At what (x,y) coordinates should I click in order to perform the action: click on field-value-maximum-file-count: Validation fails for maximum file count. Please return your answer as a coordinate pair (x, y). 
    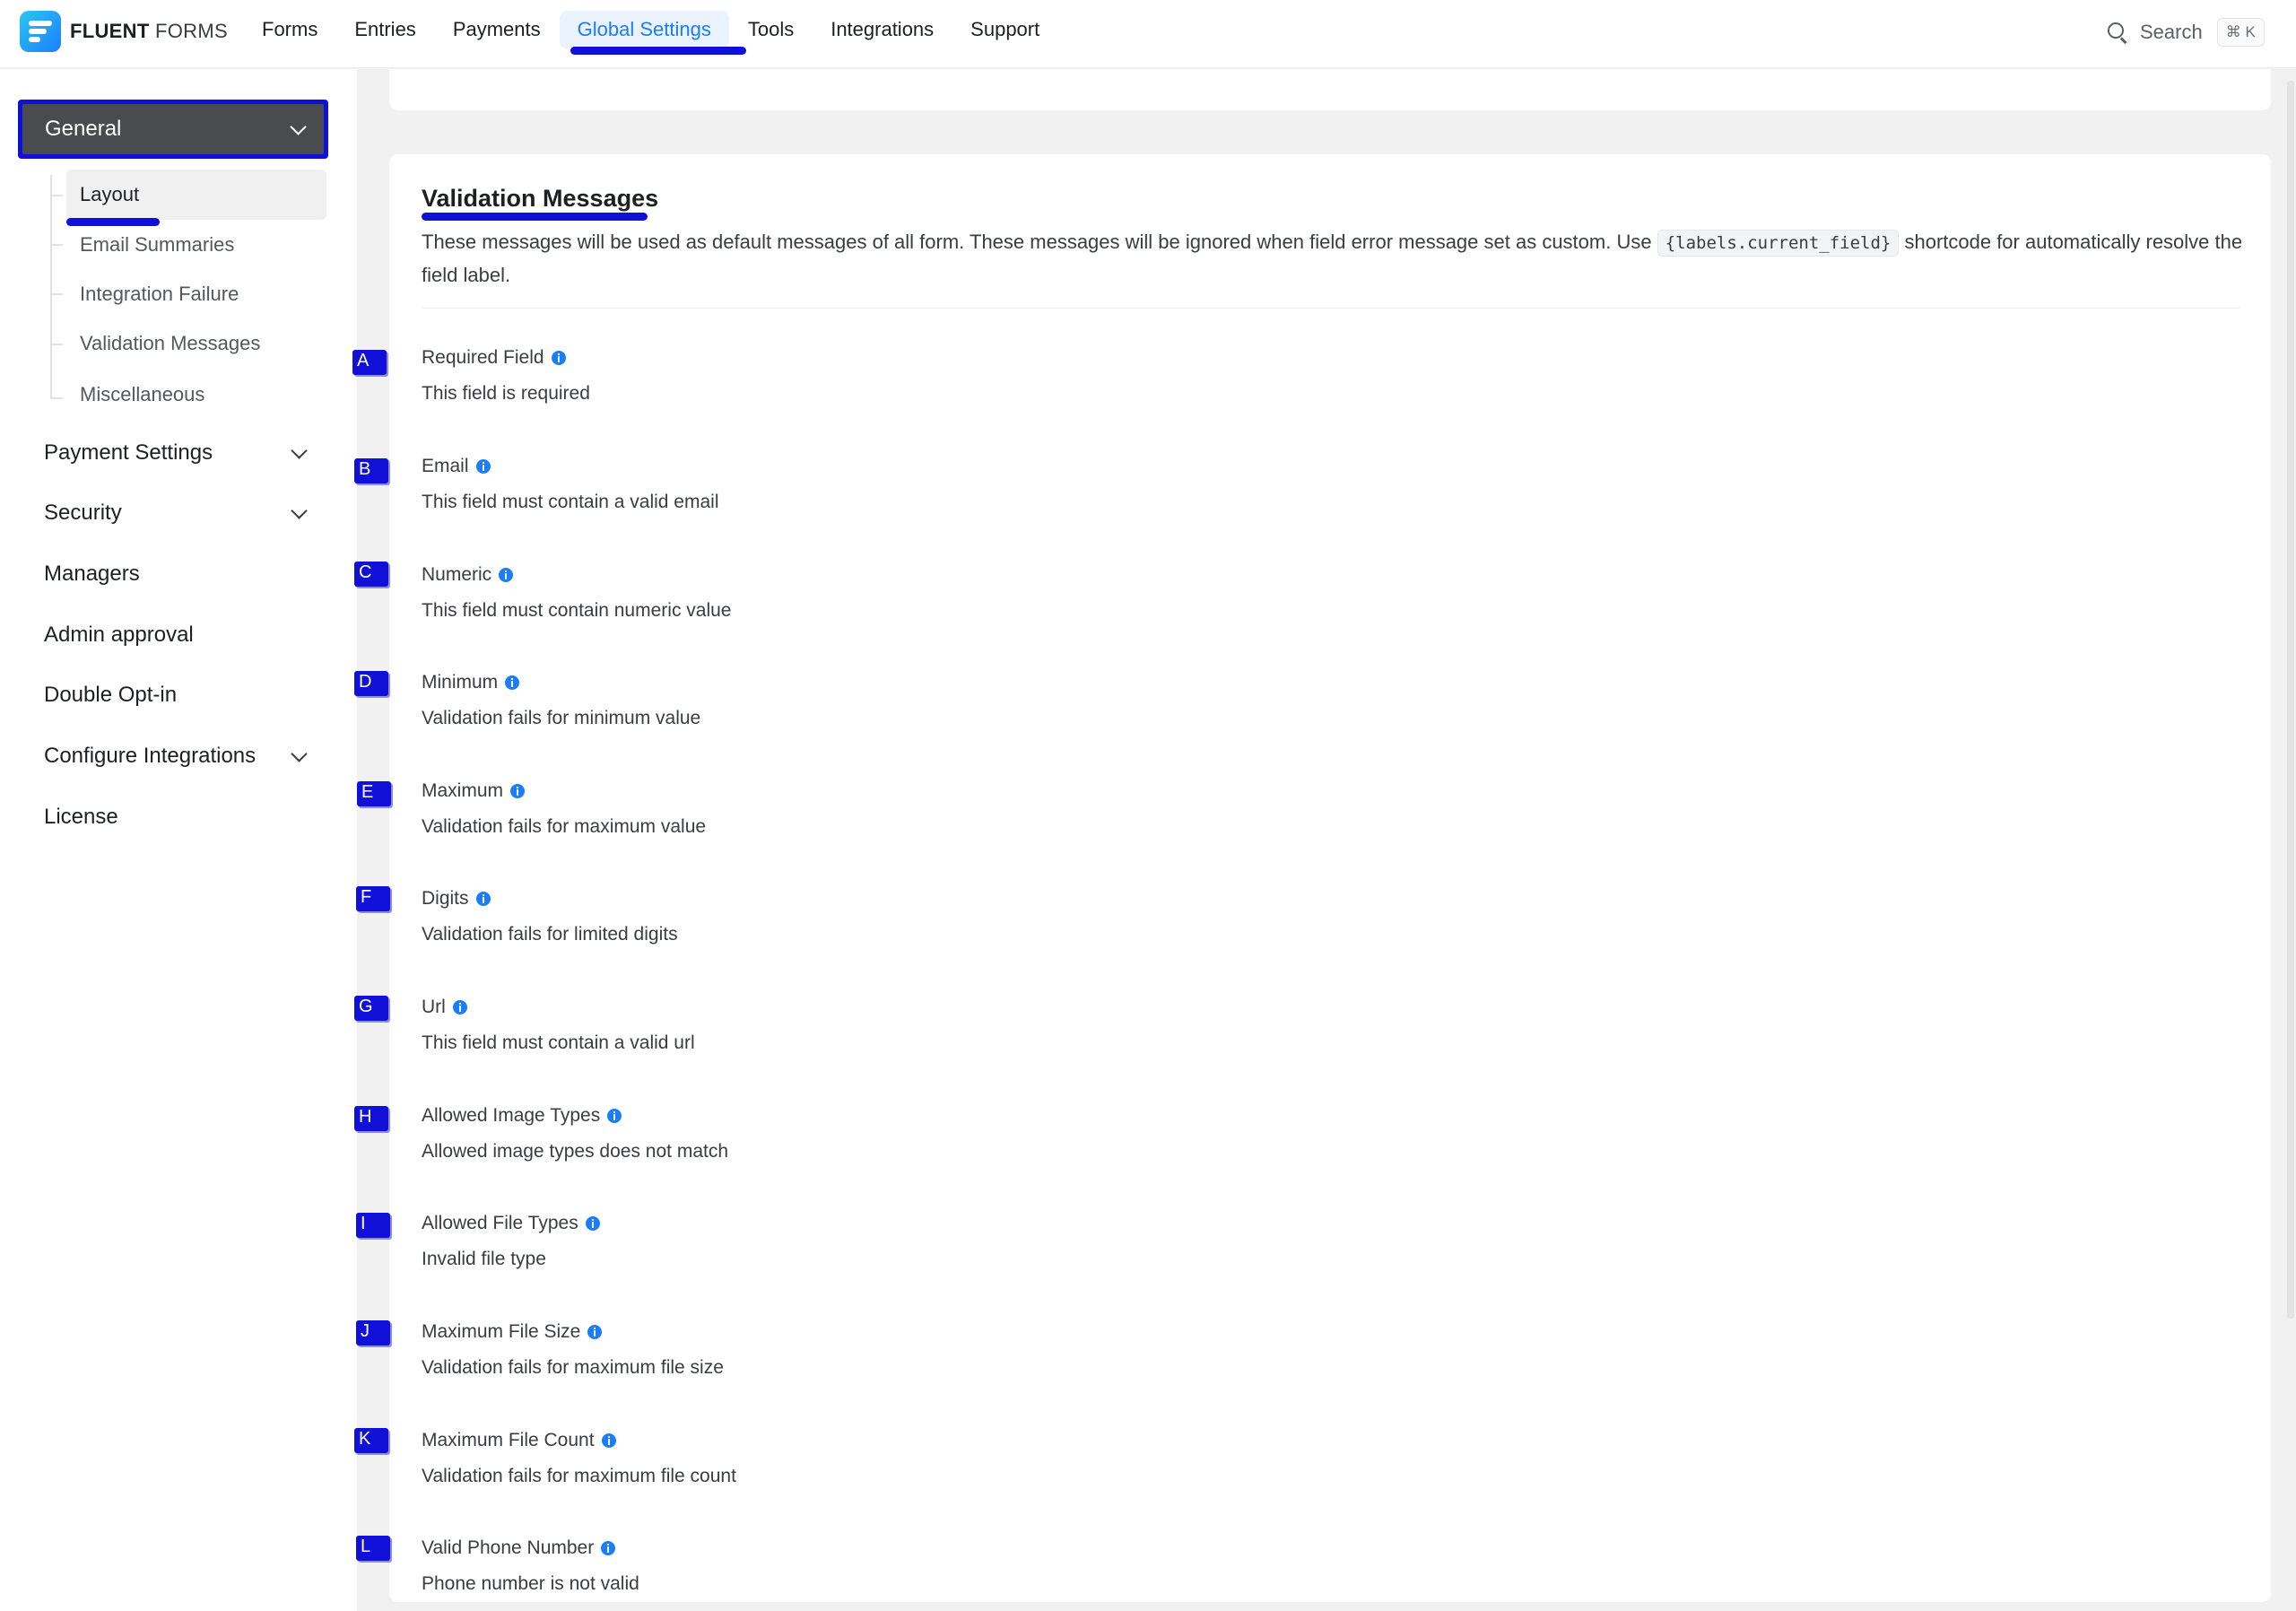
    Looking at the image, I should click on (579, 1476).